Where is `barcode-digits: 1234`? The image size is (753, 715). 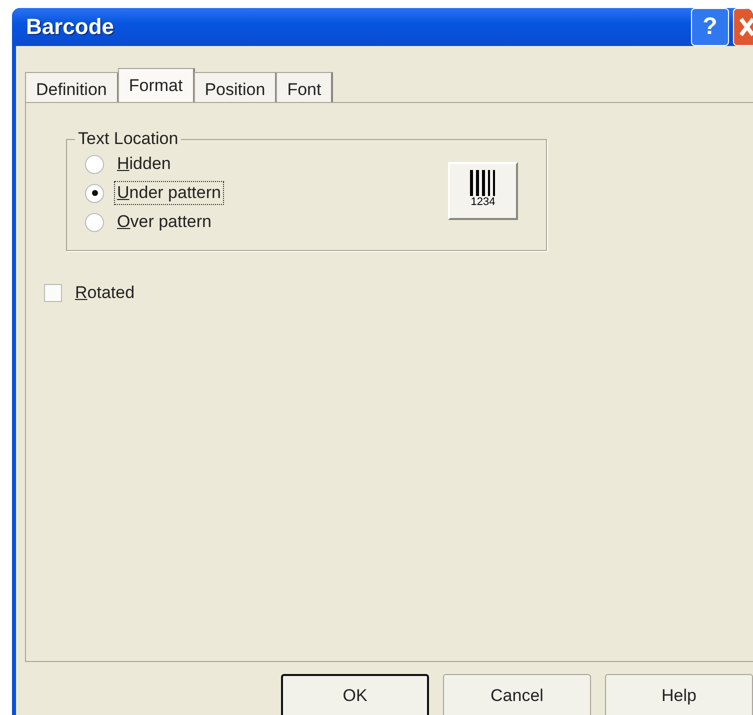
barcode-digits: 1234 is located at coordinates (483, 202).